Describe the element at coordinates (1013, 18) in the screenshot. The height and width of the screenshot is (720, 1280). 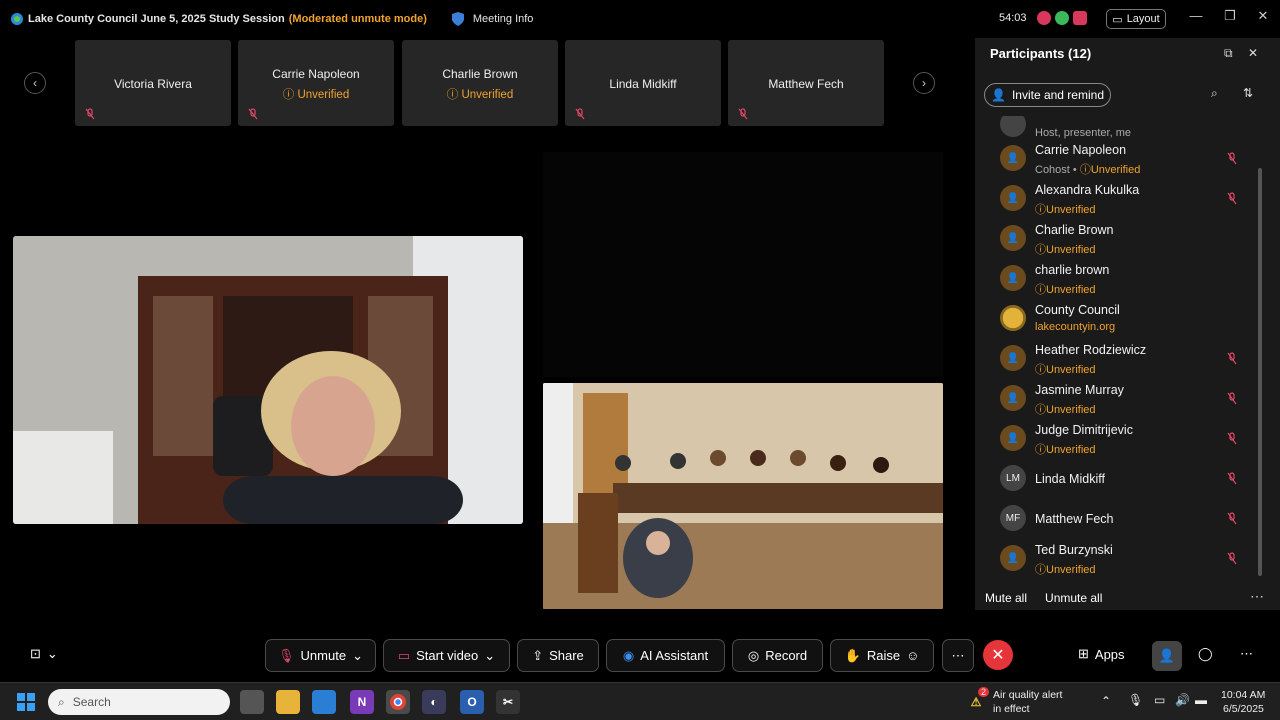
I see `meeting-timer: 54:03` at that location.